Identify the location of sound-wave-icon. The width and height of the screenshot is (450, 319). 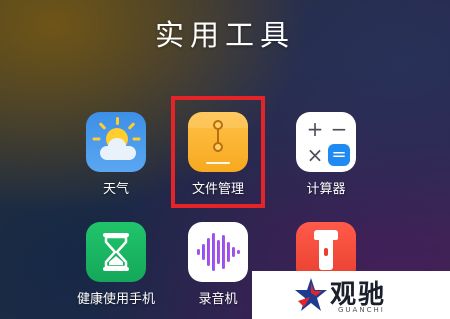
(218, 252).